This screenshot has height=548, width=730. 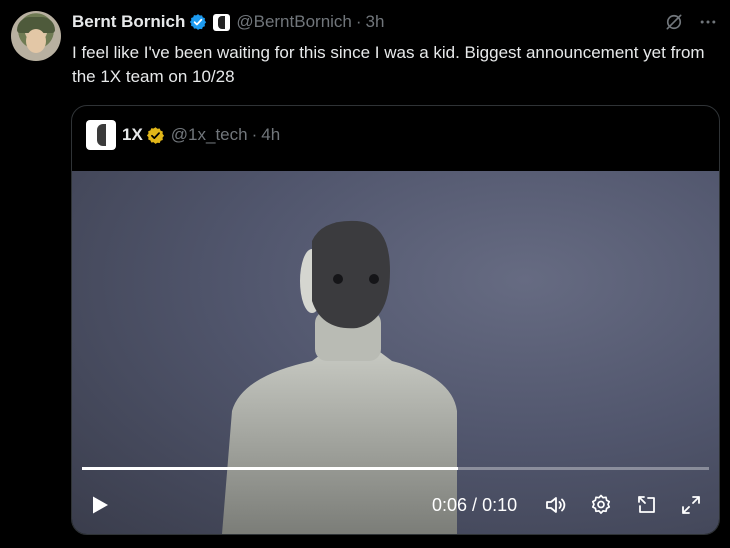 I want to click on tweet-time: 3h, so click(x=375, y=22).